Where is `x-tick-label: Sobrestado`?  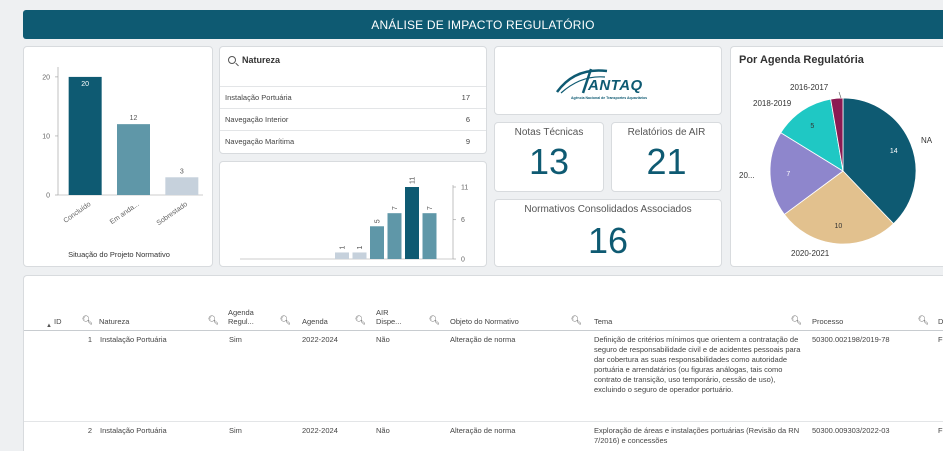 x-tick-label: Sobrestado is located at coordinates (172, 214).